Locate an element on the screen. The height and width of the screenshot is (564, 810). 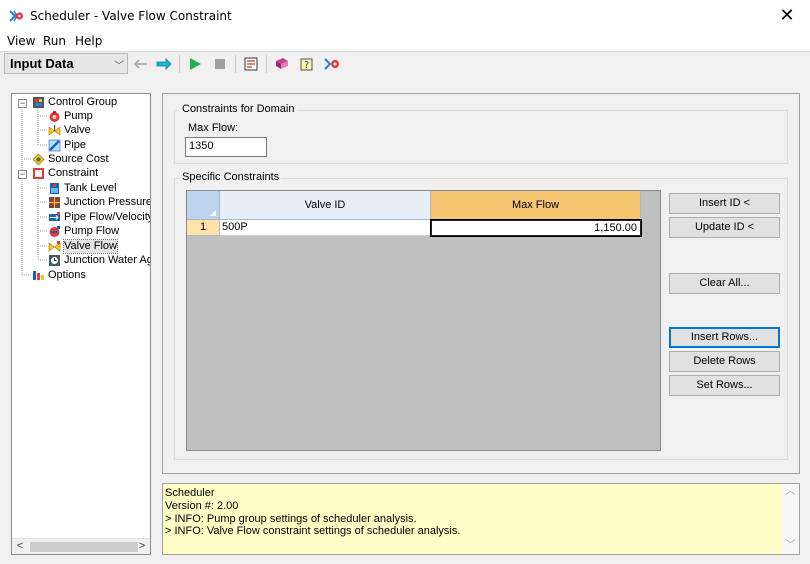
window-title: Scheduler - Valve Flow Constraint is located at coordinates (131, 16).